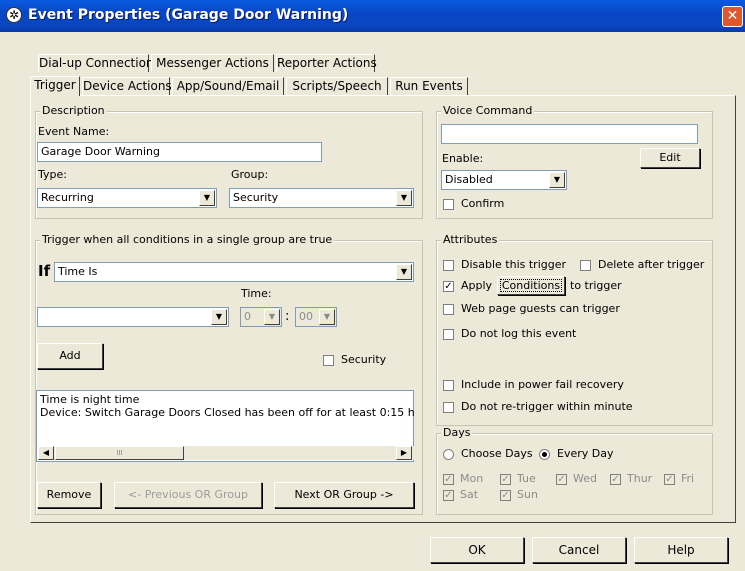 Image resolution: width=745 pixels, height=571 pixels. I want to click on to-trigger-label: to trigger, so click(596, 285).